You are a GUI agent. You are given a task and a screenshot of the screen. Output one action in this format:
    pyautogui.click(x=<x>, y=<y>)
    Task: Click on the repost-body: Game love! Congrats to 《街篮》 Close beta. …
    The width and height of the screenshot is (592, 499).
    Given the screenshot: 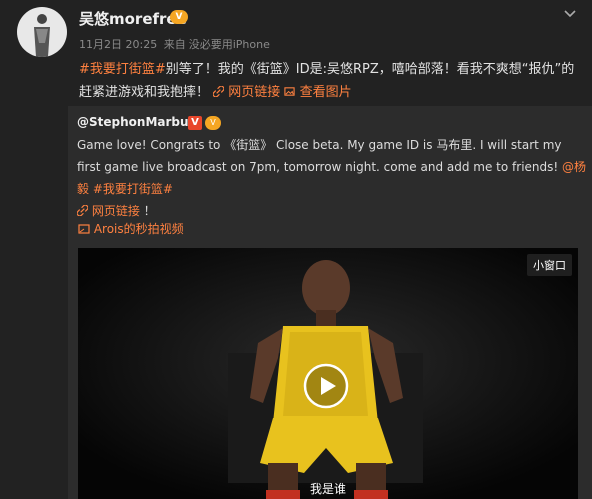 What is the action you would take?
    pyautogui.click(x=320, y=156)
    